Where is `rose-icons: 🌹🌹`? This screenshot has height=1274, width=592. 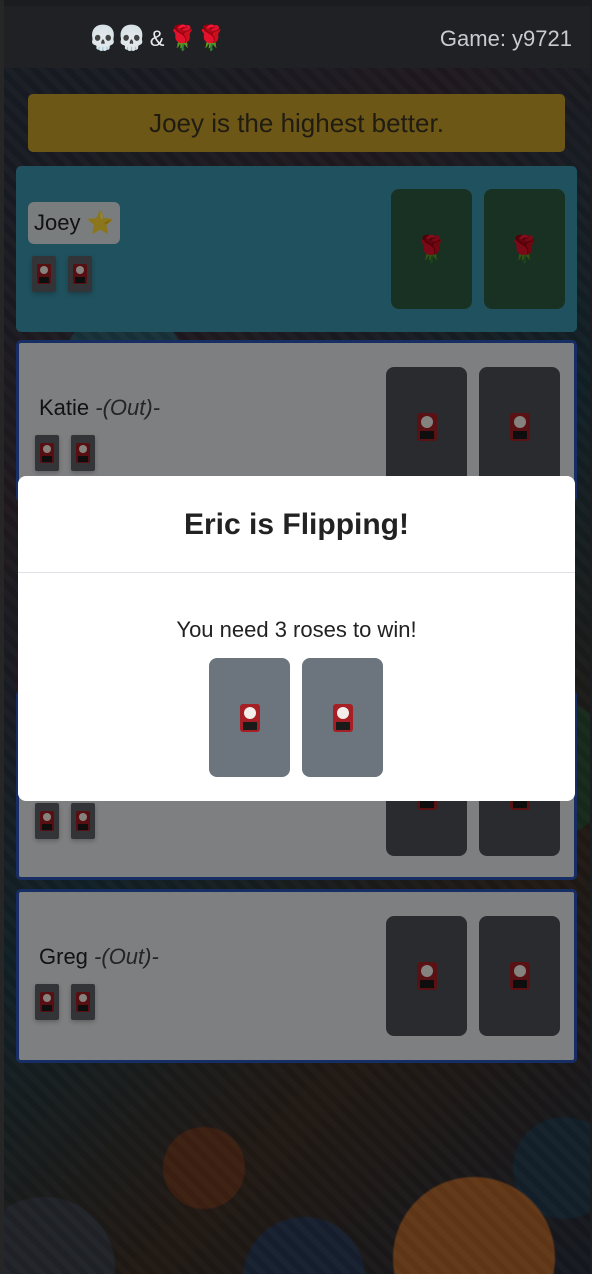 rose-icons: 🌹🌹 is located at coordinates (196, 38).